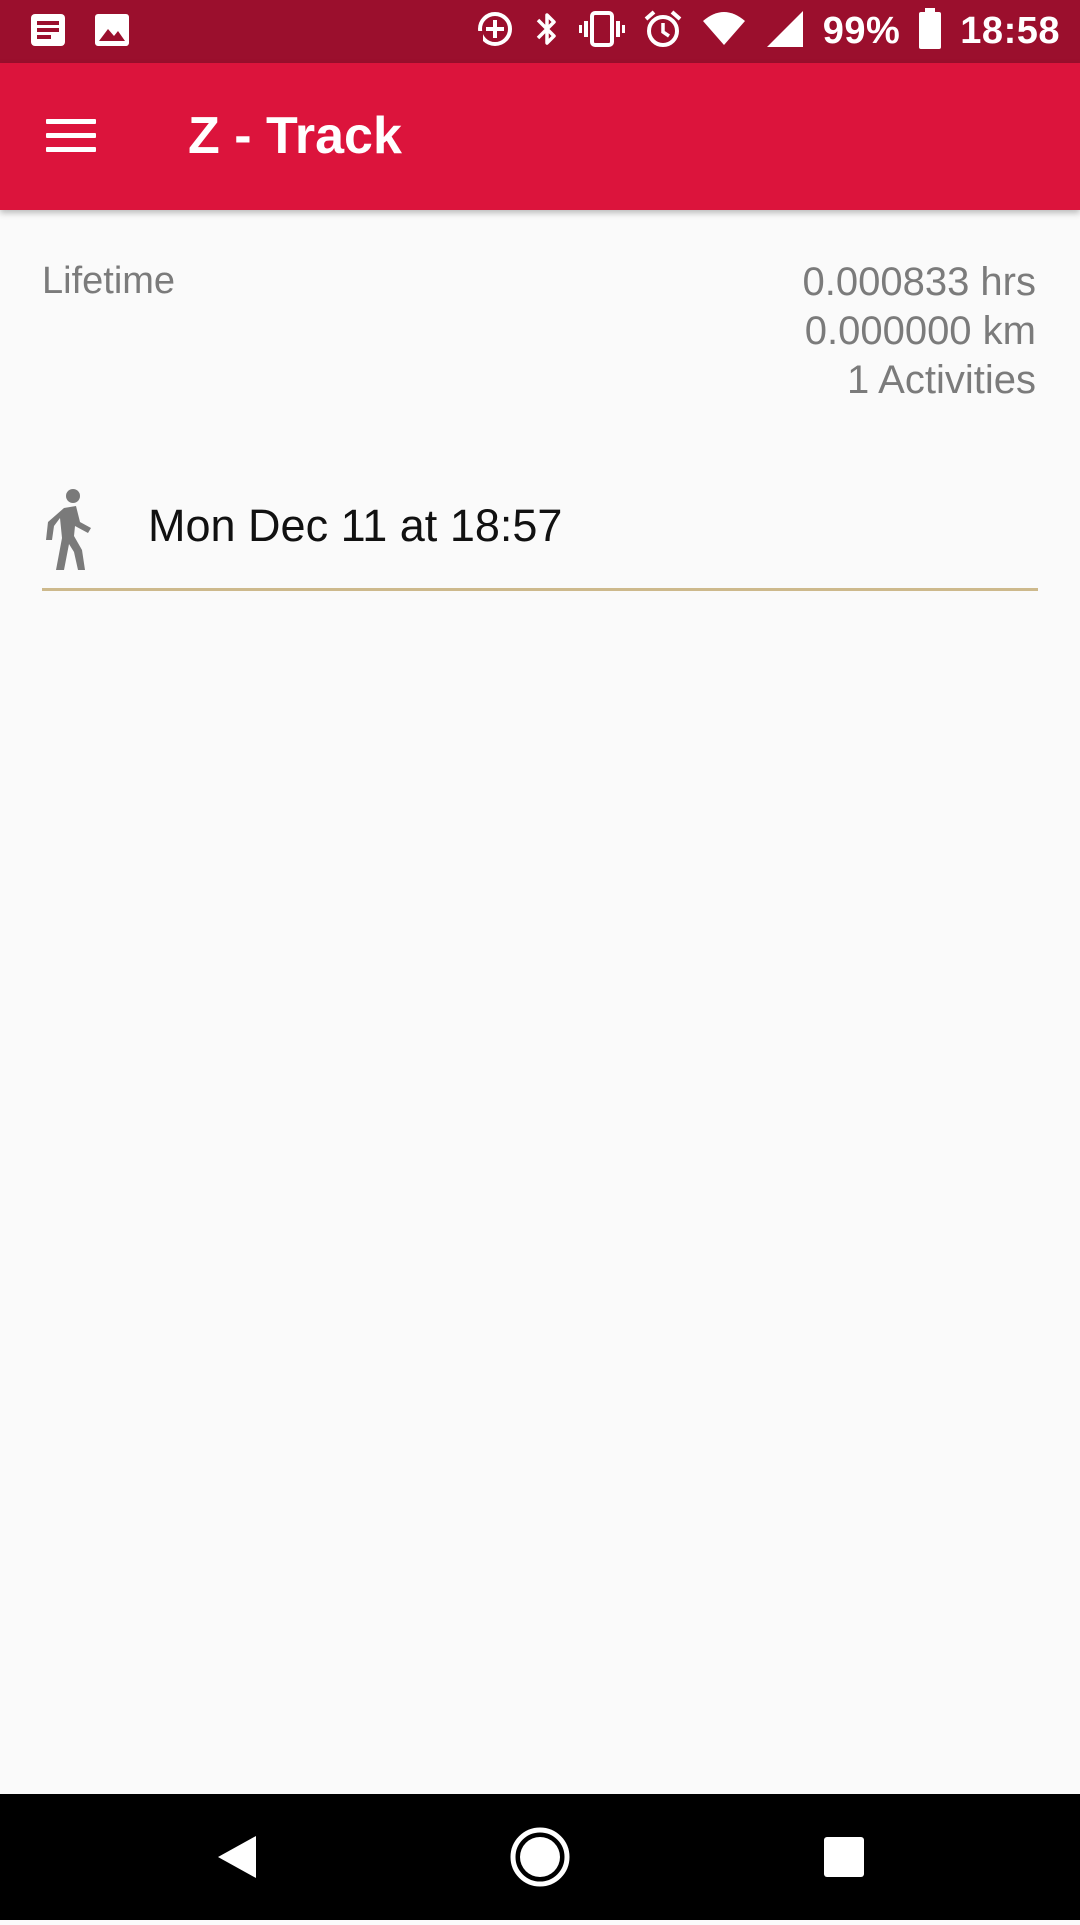  I want to click on signal-icon, so click(785, 31).